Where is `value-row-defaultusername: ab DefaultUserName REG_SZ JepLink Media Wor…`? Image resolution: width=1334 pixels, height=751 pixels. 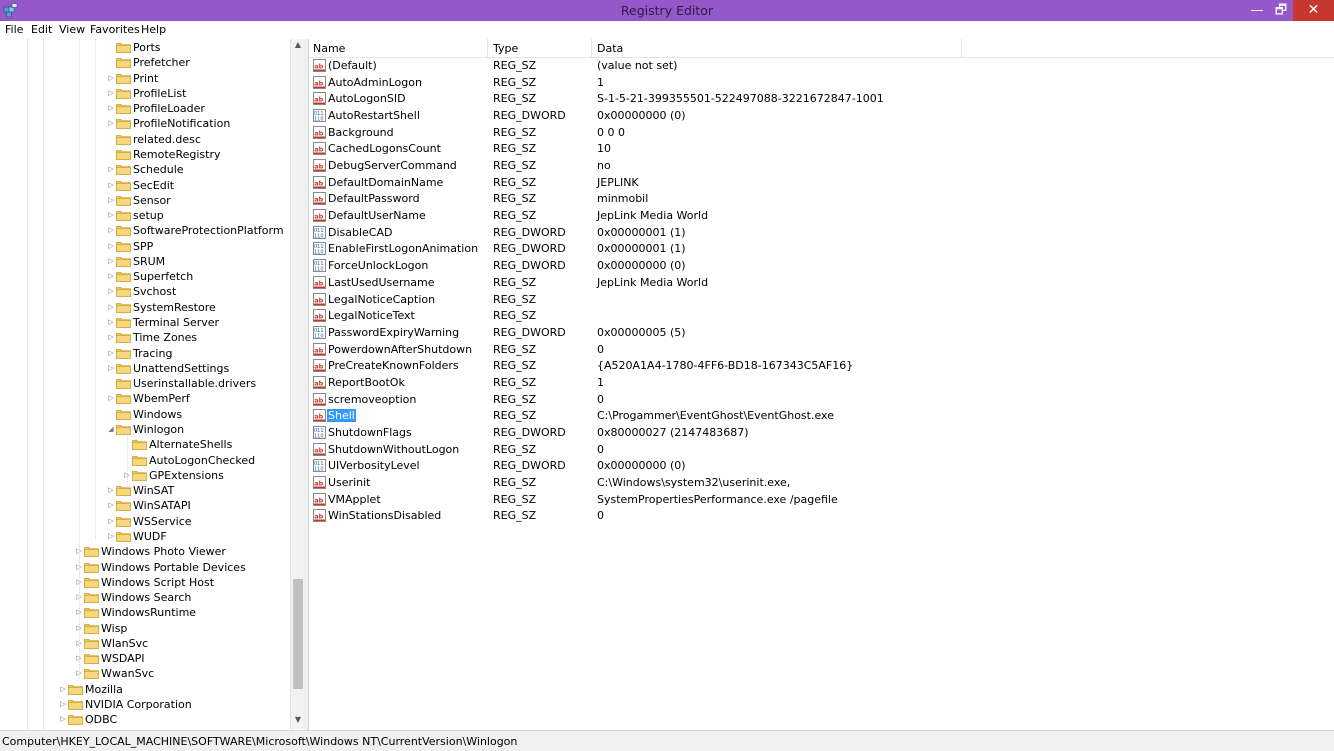 value-row-defaultusername: ab DefaultUserName REG_SZ JepLink Media Wor… is located at coordinates (821, 216).